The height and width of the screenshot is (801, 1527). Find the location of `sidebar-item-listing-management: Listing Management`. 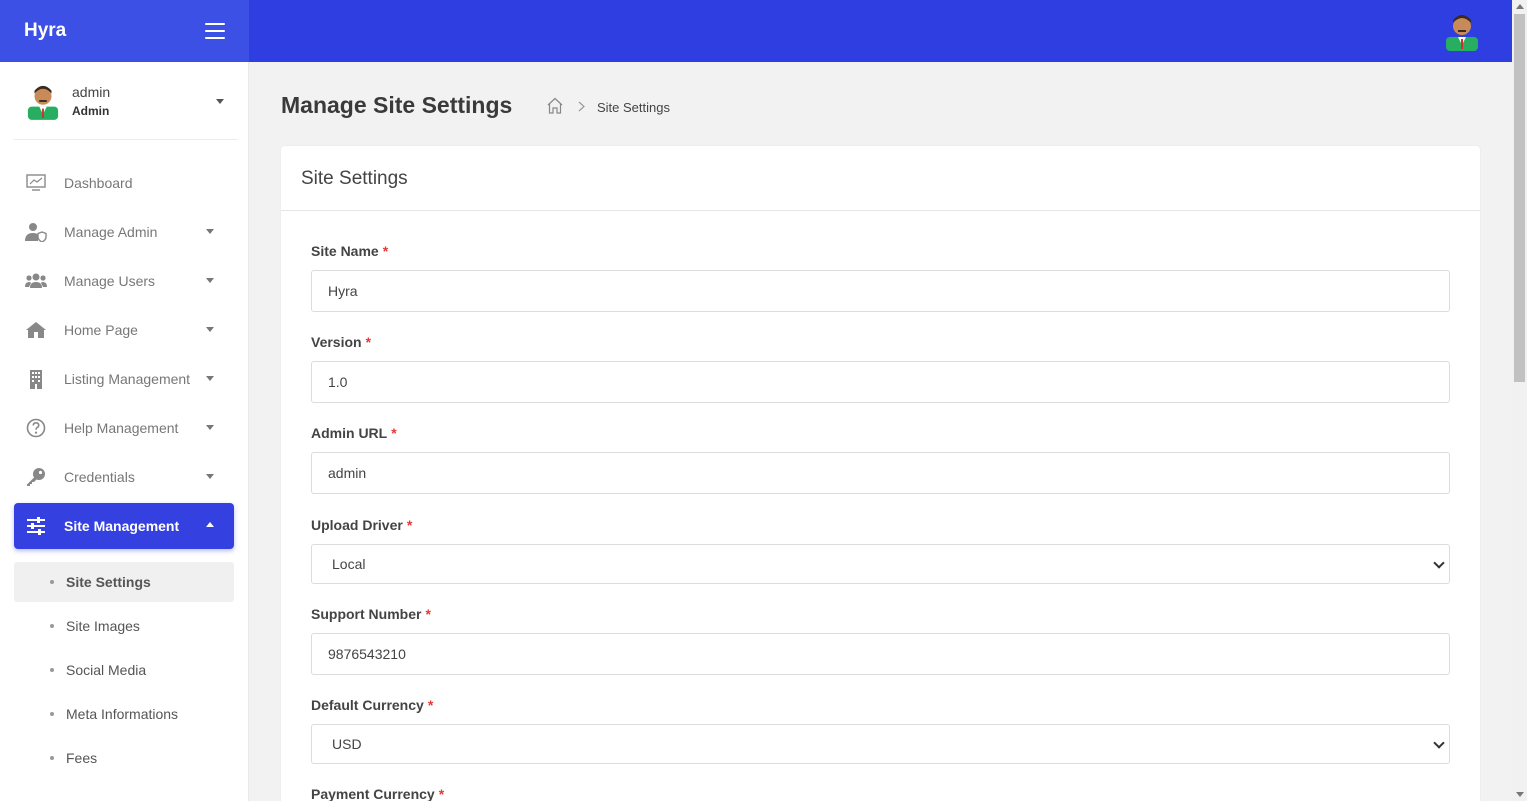

sidebar-item-listing-management: Listing Management is located at coordinates (124, 379).